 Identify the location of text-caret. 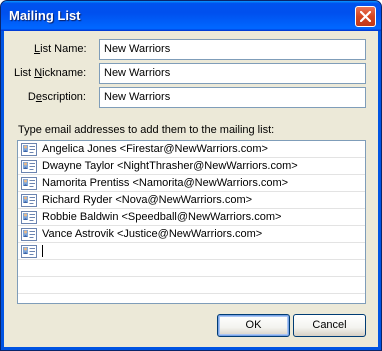
(42, 251).